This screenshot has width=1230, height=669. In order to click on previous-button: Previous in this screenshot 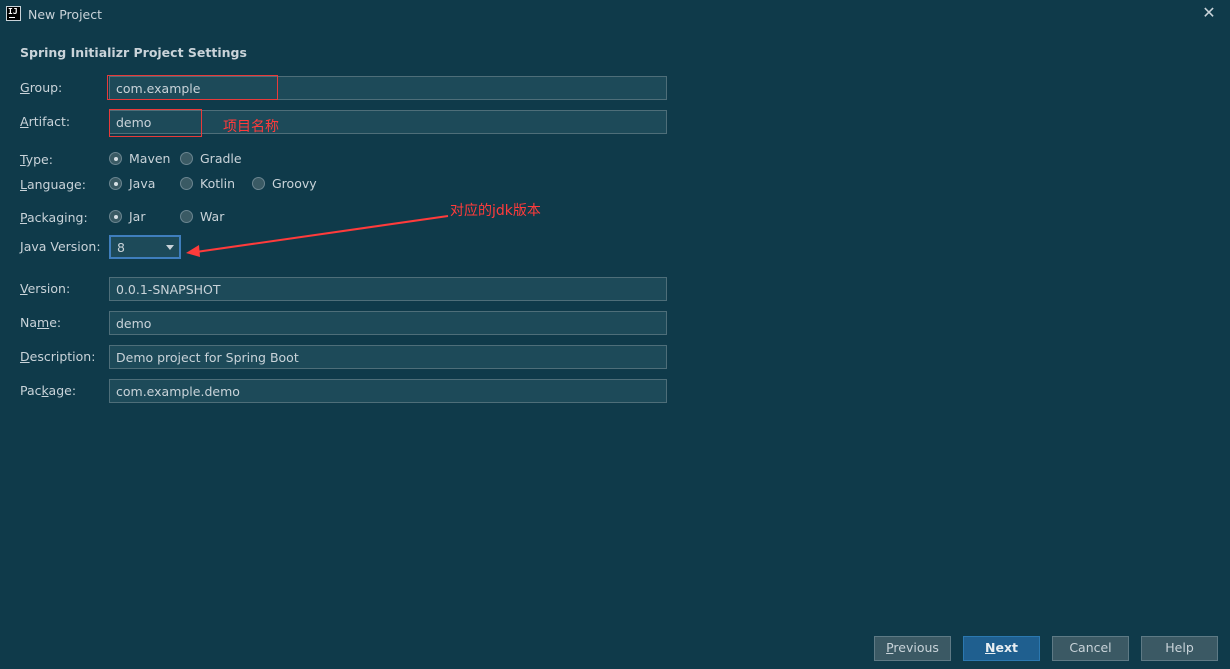, I will do `click(912, 648)`.